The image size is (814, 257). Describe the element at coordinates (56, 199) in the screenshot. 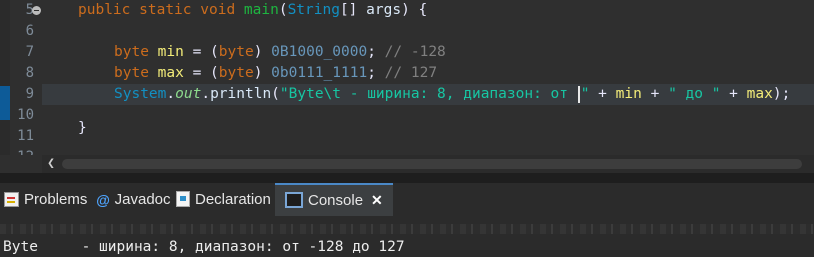

I see `tab-label: Problems` at that location.